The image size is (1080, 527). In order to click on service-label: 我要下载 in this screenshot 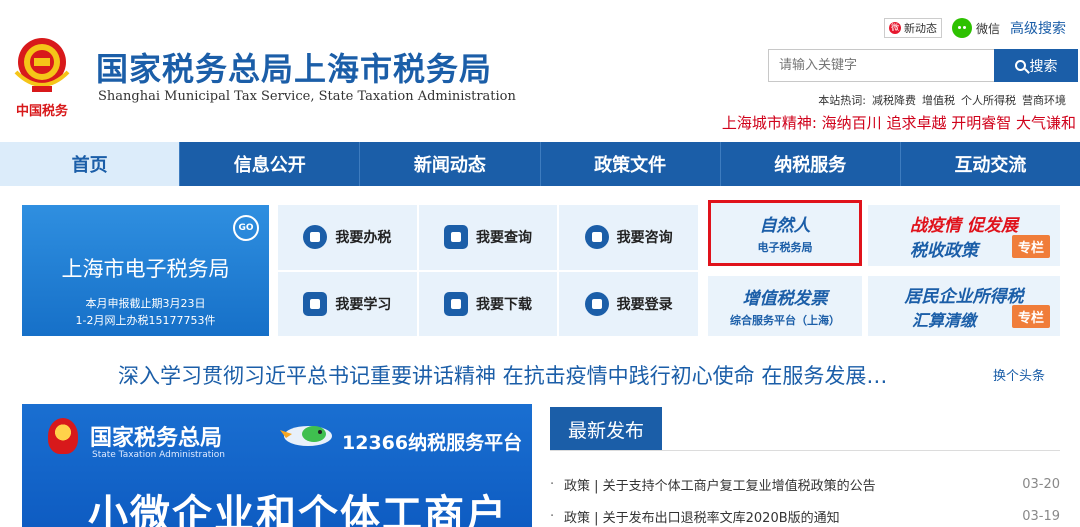, I will do `click(503, 304)`.